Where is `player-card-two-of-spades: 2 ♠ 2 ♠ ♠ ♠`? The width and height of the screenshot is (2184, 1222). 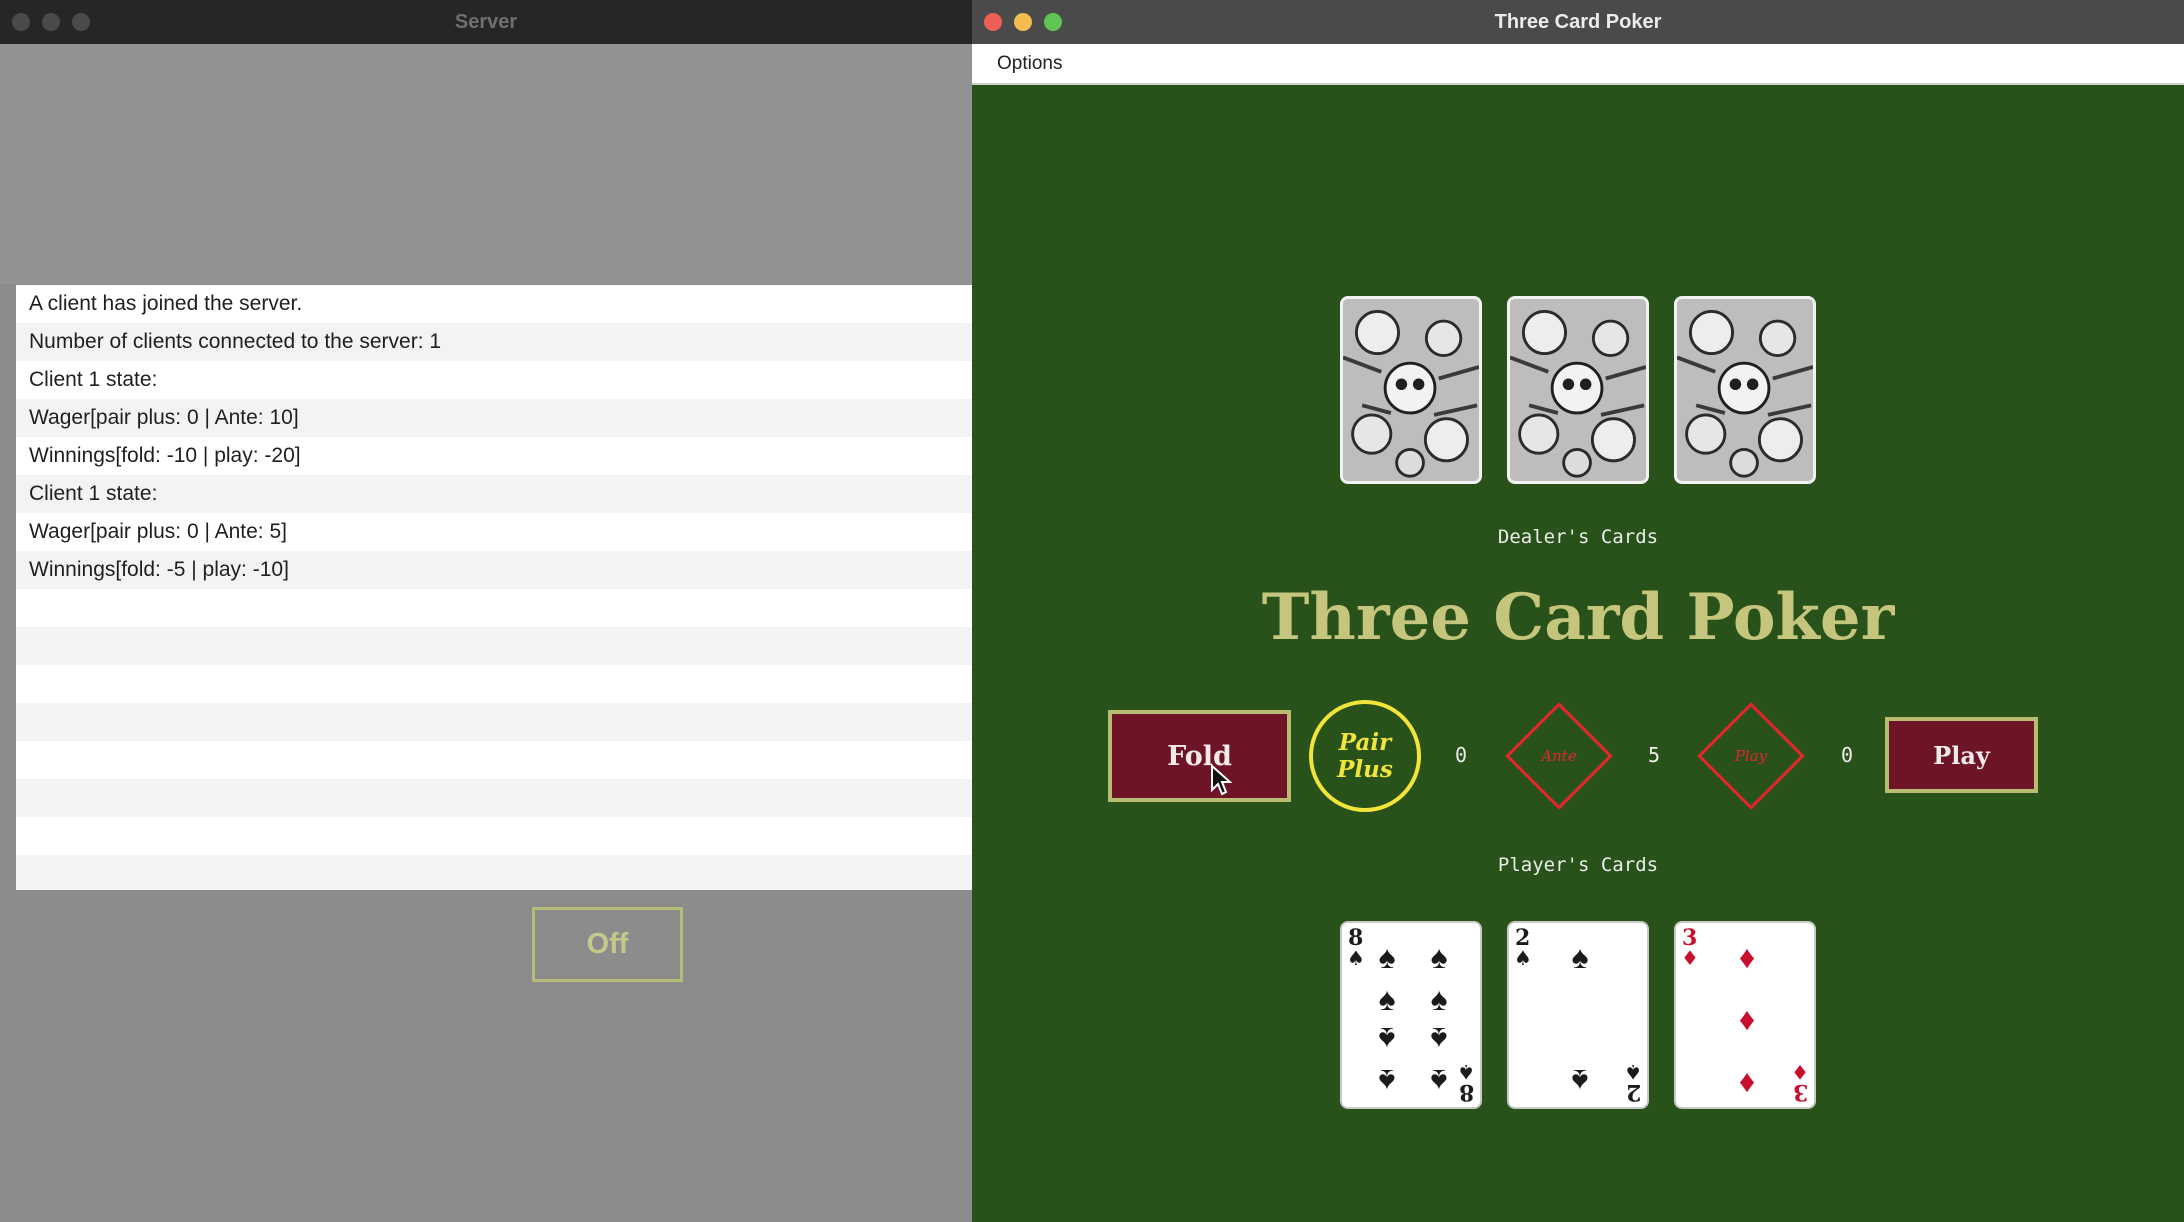 player-card-two-of-spades: 2 ♠ 2 ♠ ♠ ♠ is located at coordinates (1578, 1015).